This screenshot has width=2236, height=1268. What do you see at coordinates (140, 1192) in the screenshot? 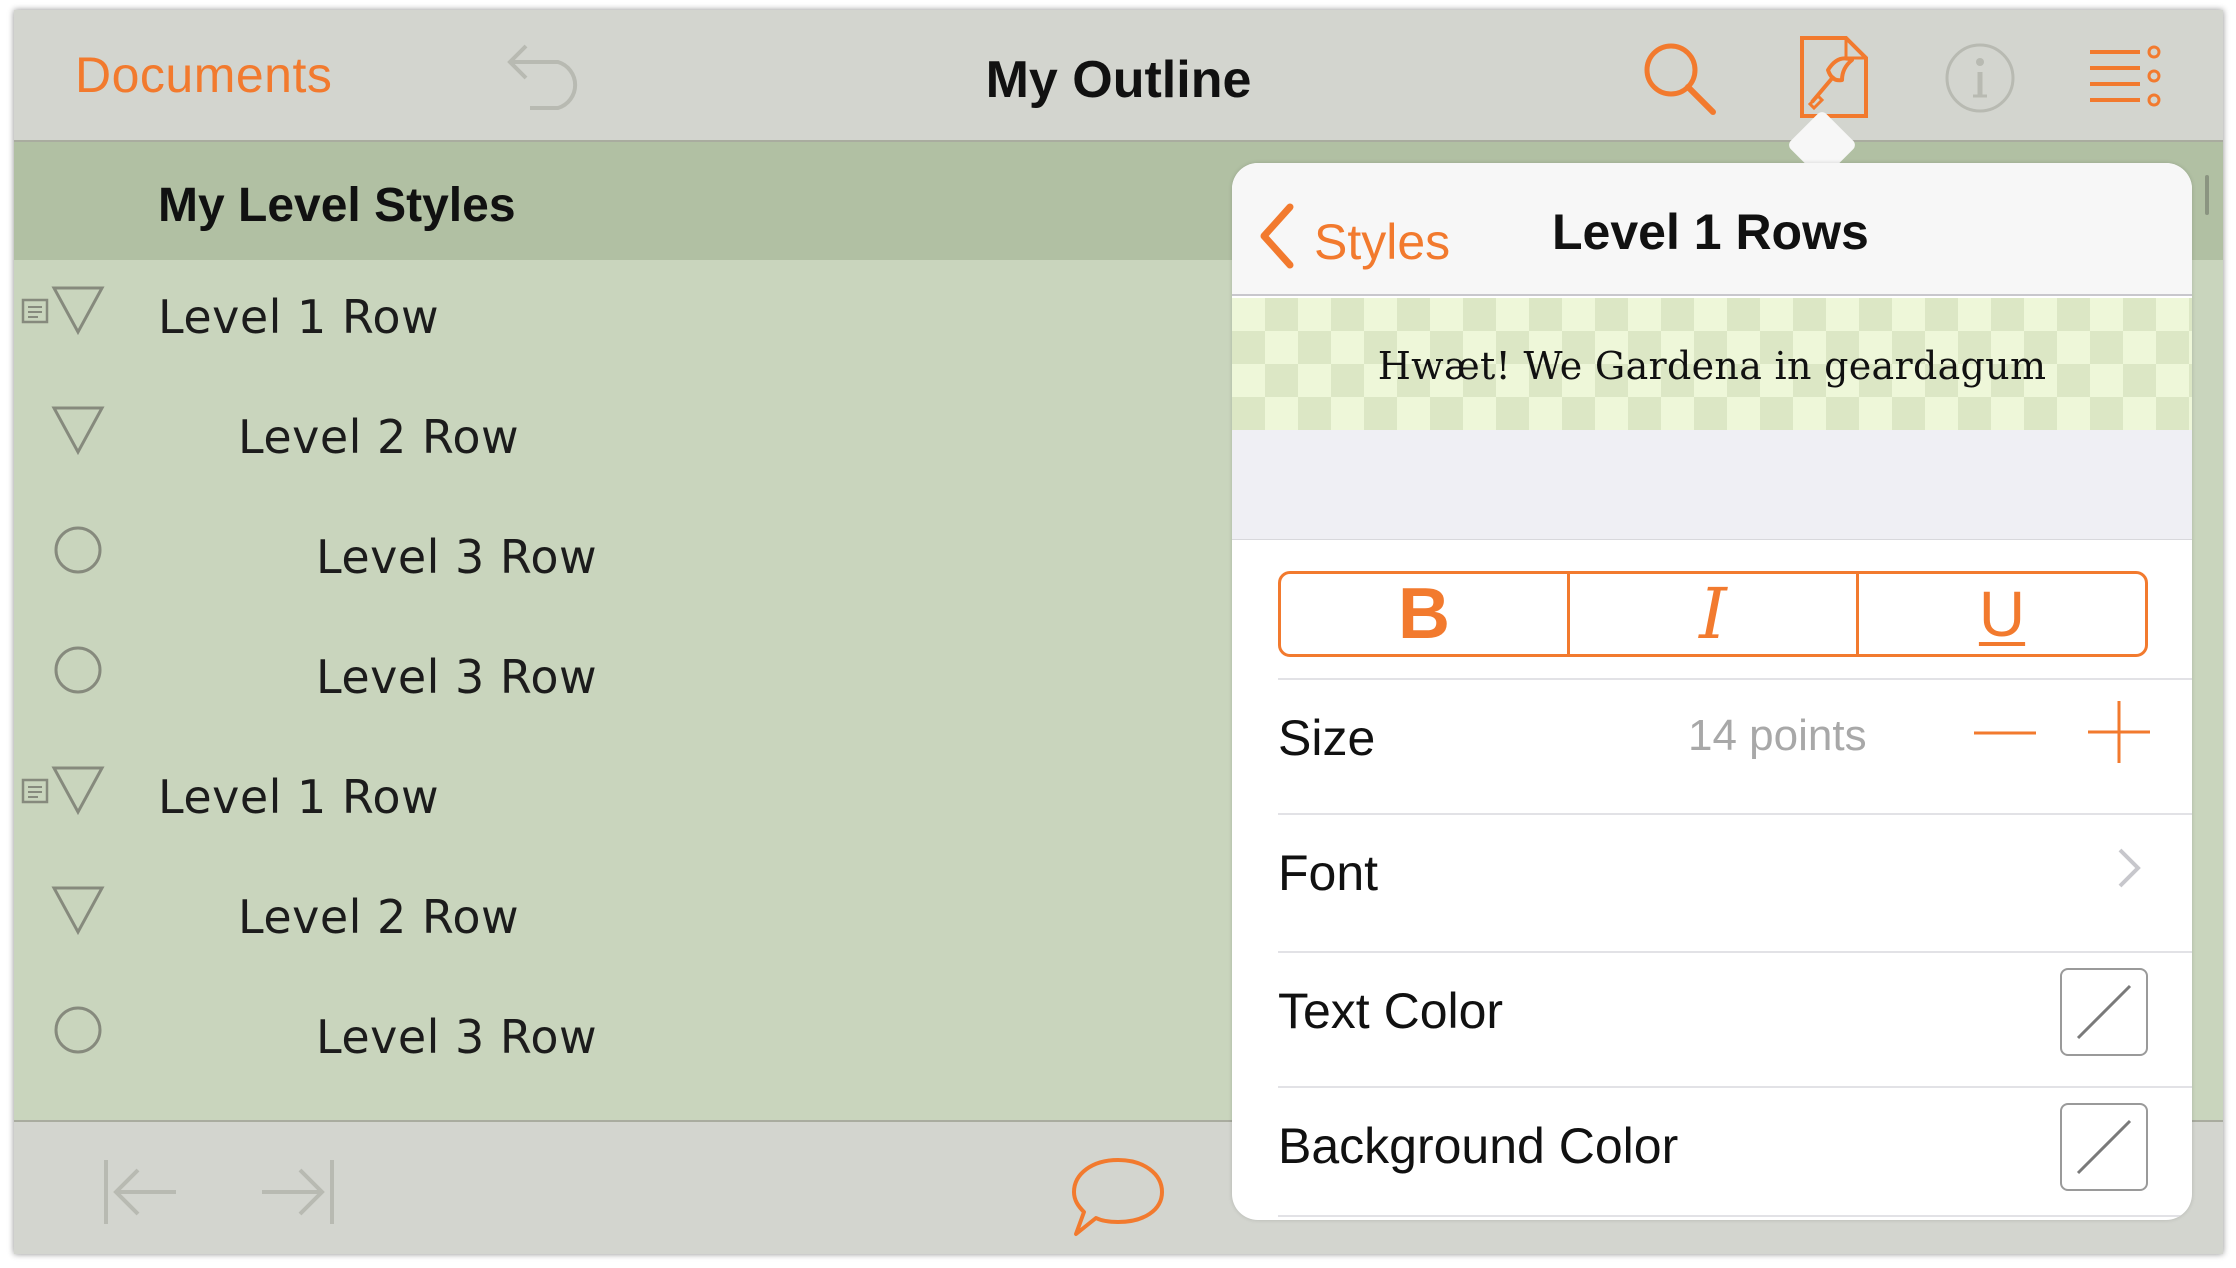
I see `outdent-icon` at bounding box center [140, 1192].